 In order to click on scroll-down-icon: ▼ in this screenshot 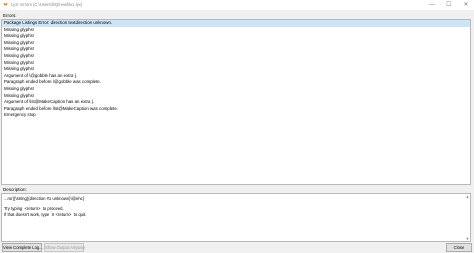, I will do `click(467, 238)`.